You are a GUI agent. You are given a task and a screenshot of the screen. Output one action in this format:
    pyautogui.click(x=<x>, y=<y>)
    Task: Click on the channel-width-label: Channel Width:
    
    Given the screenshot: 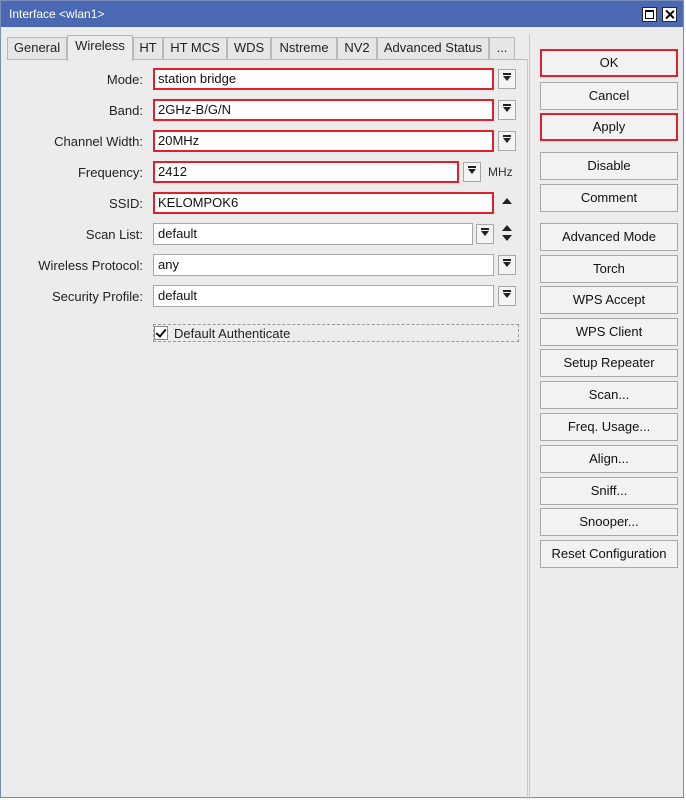 What is the action you would take?
    pyautogui.click(x=98, y=141)
    